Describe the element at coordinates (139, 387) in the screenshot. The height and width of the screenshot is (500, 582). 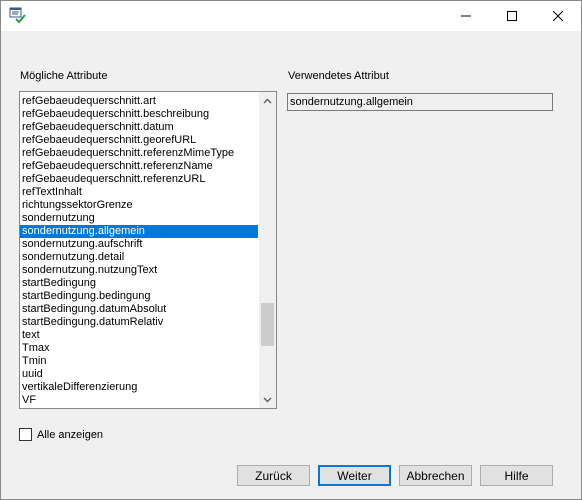
I see `list-item: vertikaleDifferenzierung` at that location.